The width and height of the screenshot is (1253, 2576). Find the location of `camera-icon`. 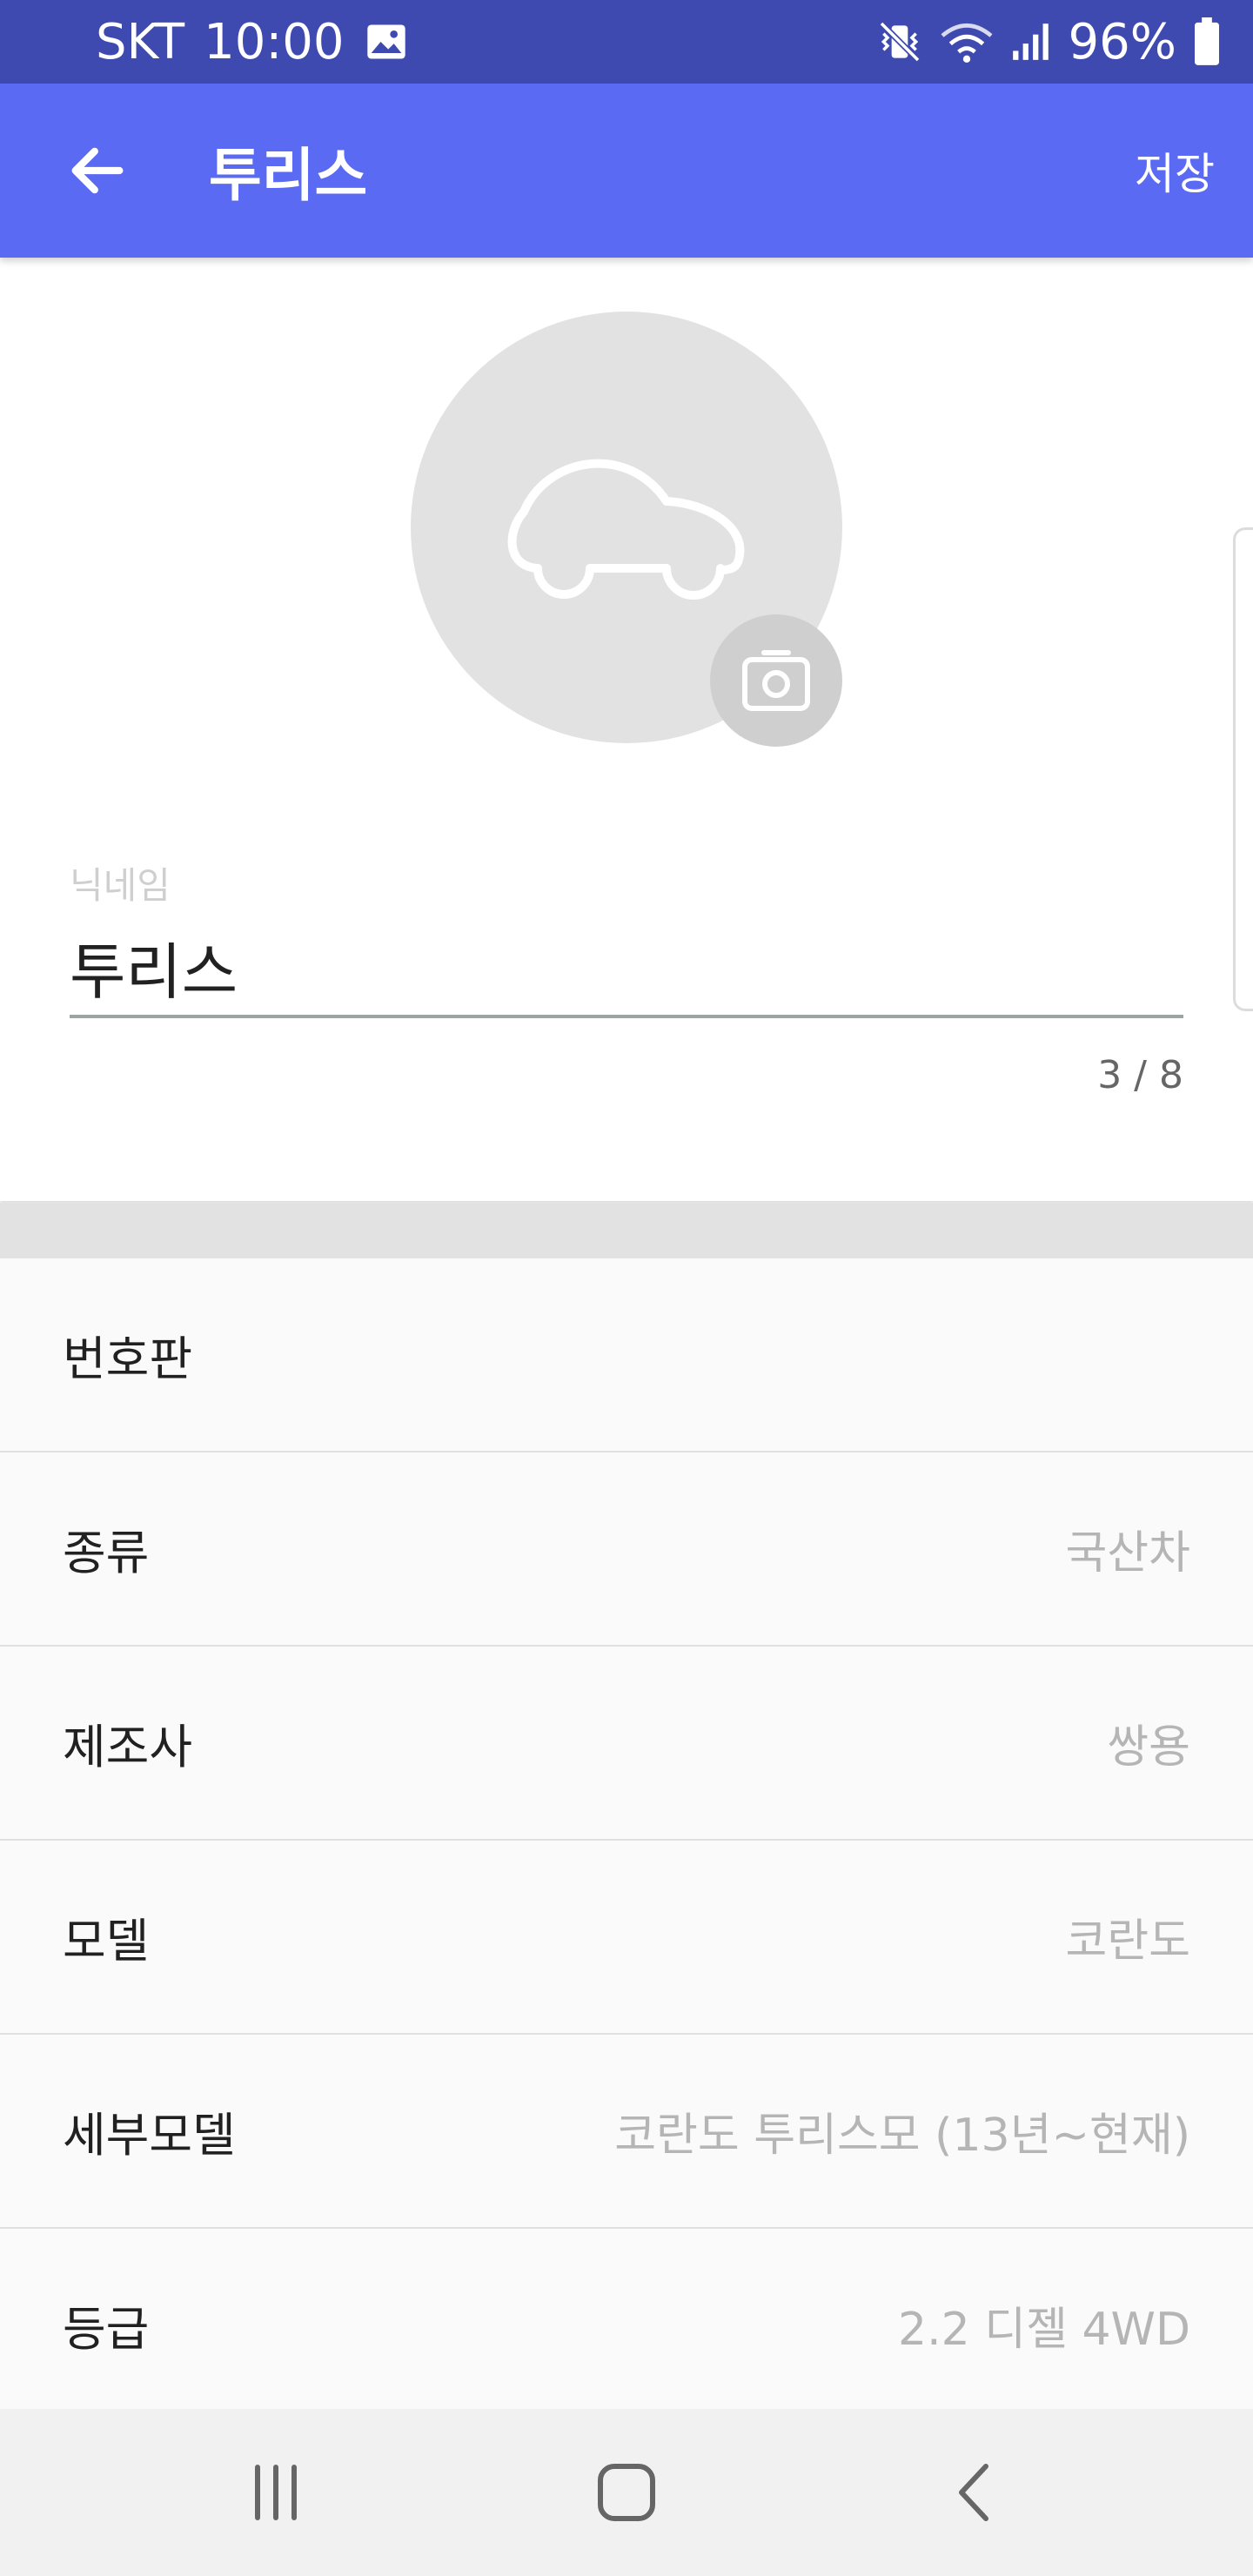

camera-icon is located at coordinates (776, 680).